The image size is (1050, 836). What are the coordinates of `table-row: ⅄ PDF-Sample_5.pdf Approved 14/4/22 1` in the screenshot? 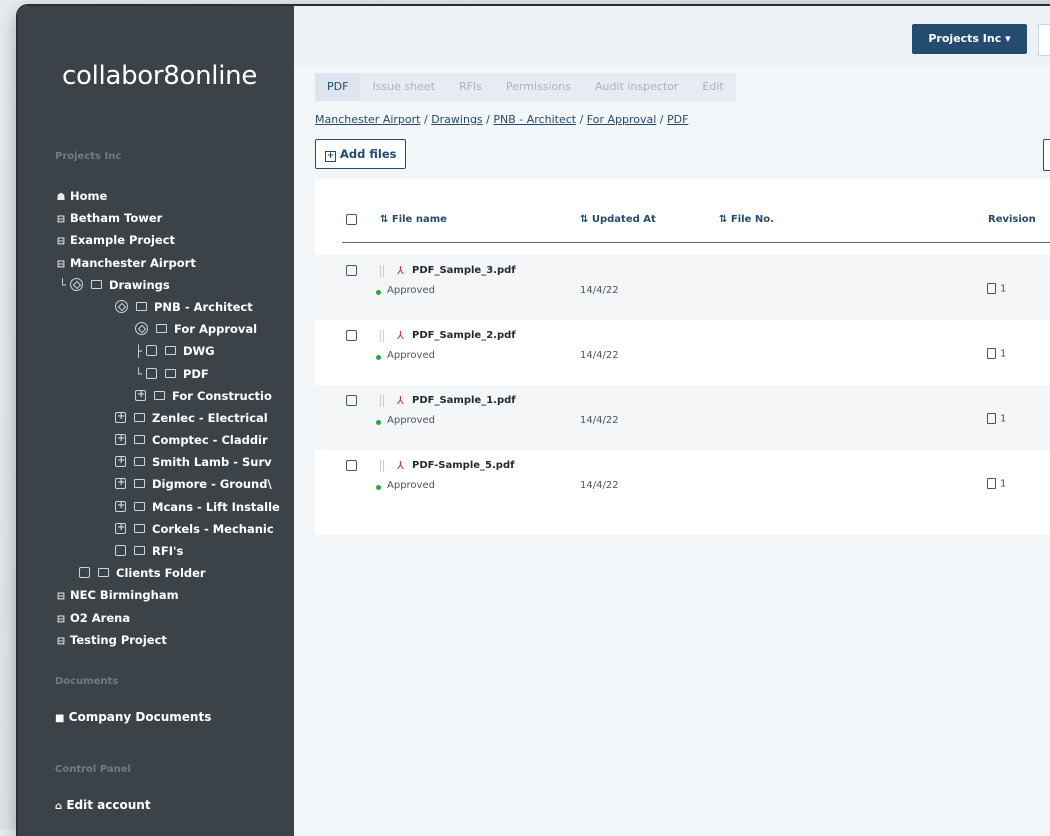 It's located at (682, 482).